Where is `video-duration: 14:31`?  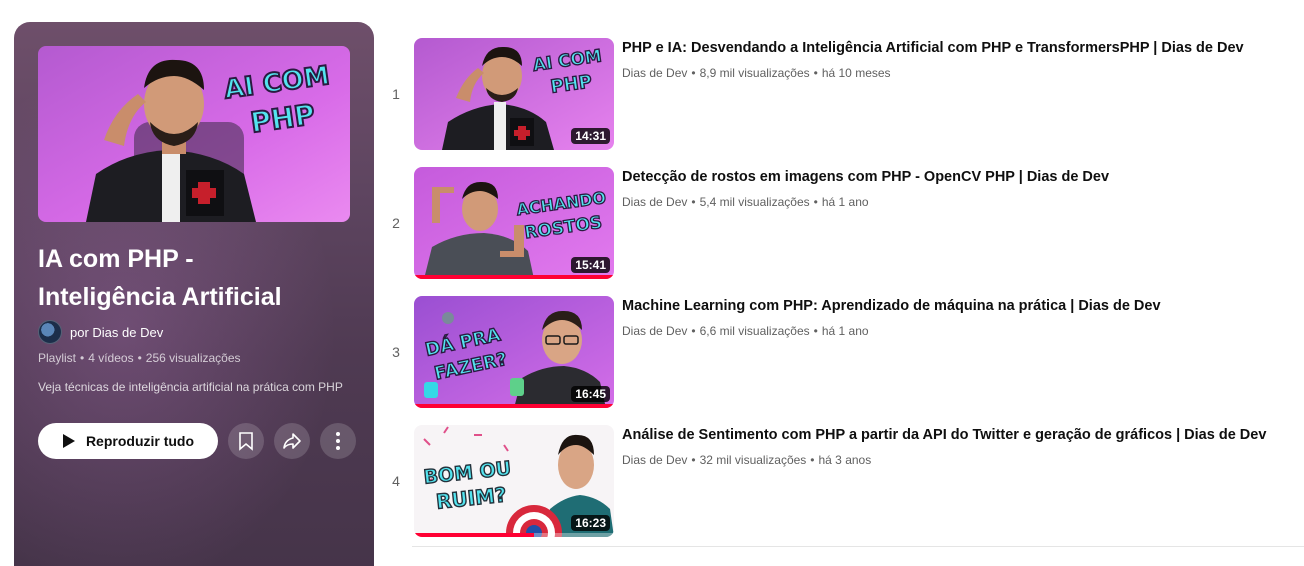
video-duration: 14:31 is located at coordinates (590, 136).